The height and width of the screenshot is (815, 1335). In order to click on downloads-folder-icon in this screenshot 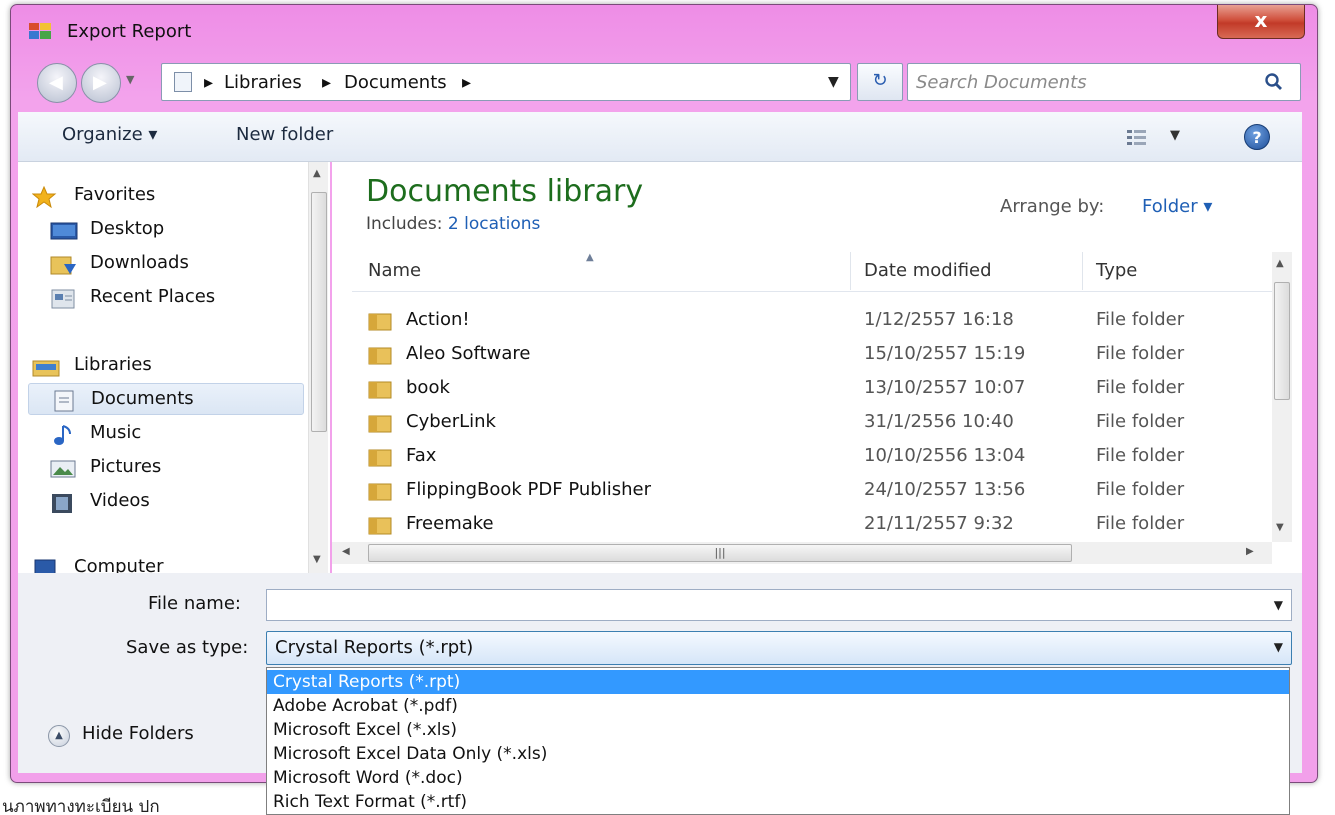, I will do `click(63, 265)`.